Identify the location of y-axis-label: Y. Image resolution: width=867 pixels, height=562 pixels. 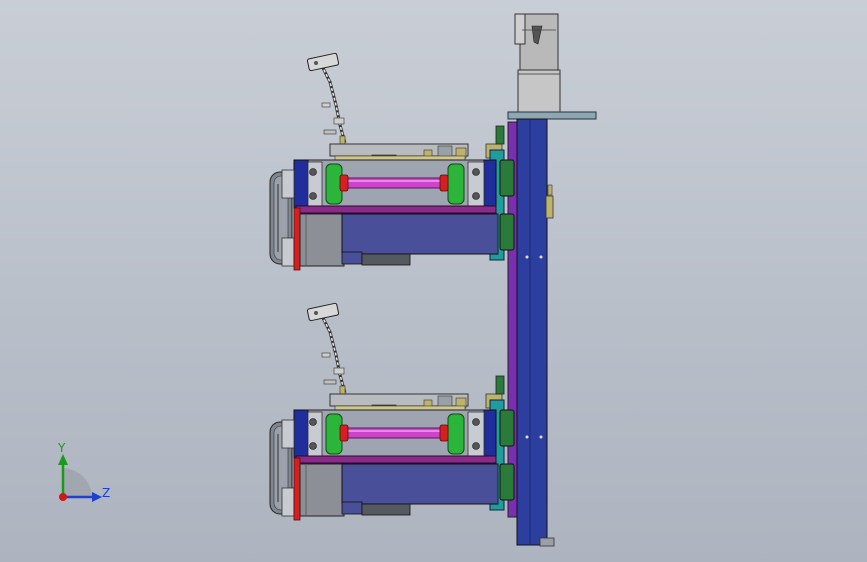
(61, 448).